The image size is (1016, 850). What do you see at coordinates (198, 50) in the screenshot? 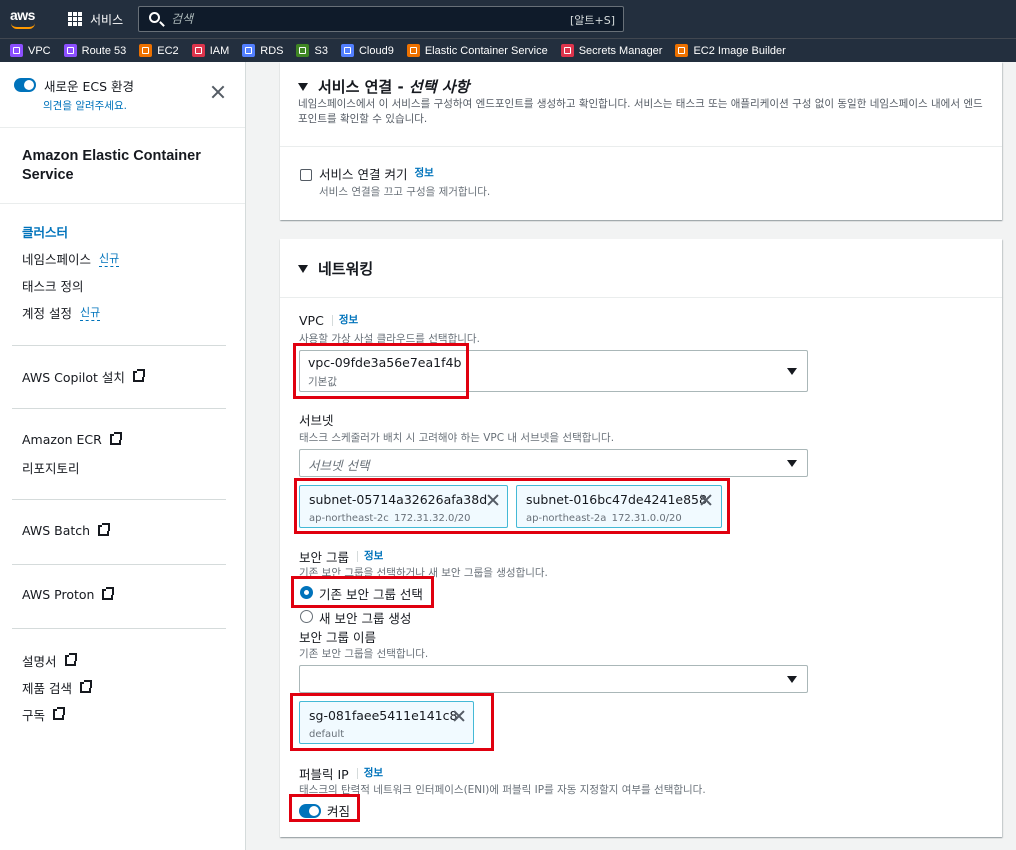
I see `iam-icon` at bounding box center [198, 50].